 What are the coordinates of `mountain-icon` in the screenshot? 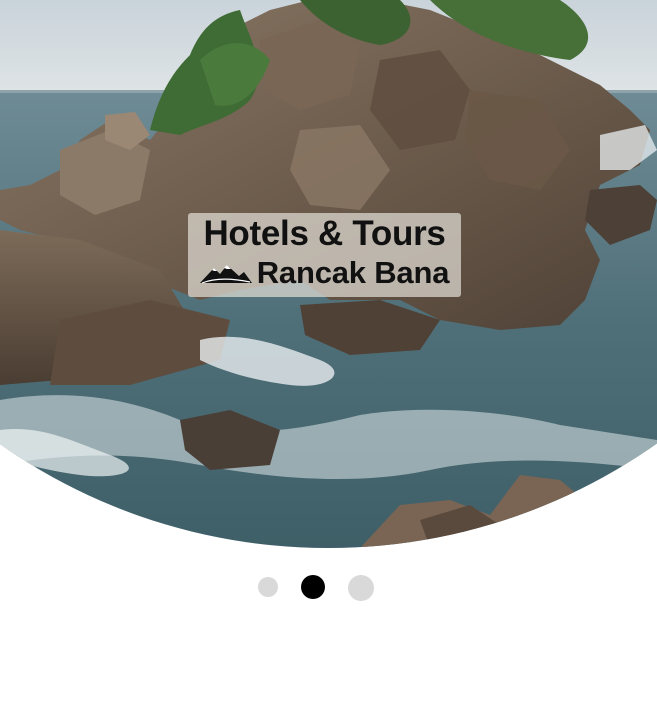 It's located at (225, 274).